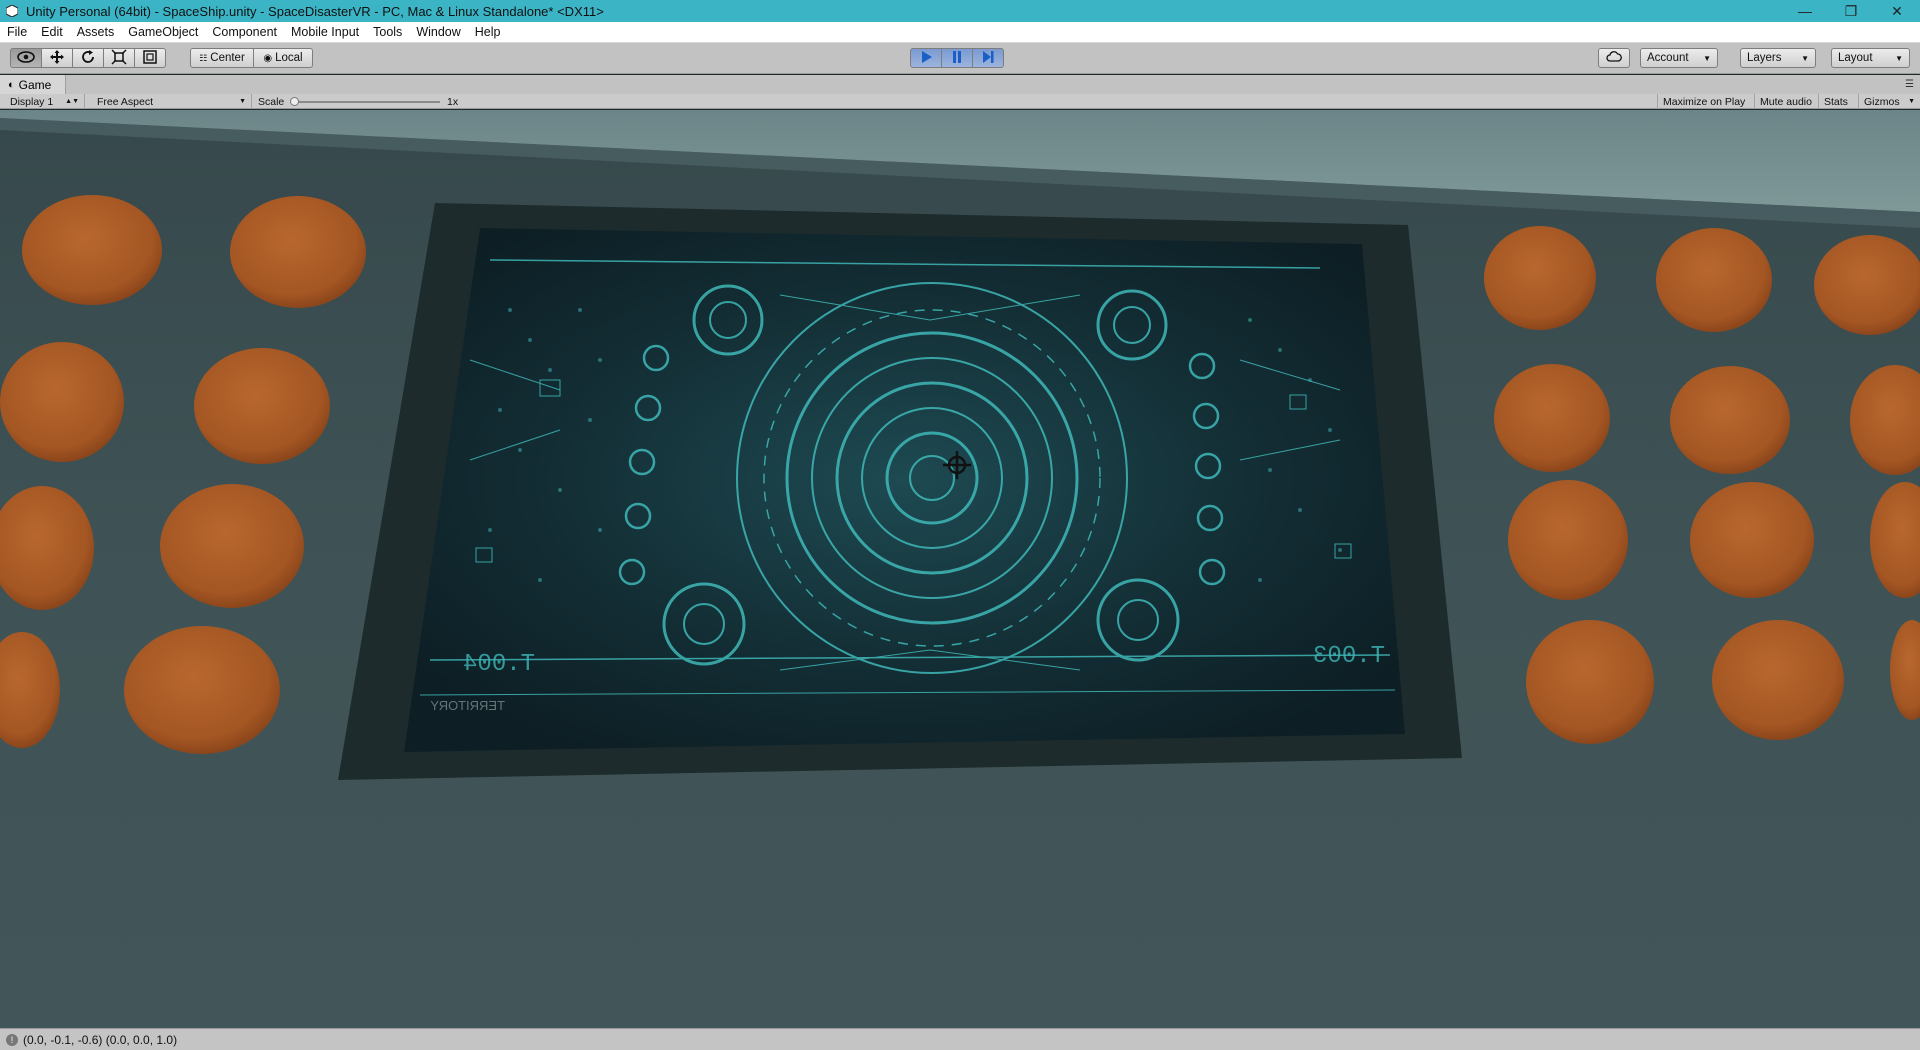 The width and height of the screenshot is (1920, 1050). I want to click on hud-text-left: T.004, so click(499, 664).